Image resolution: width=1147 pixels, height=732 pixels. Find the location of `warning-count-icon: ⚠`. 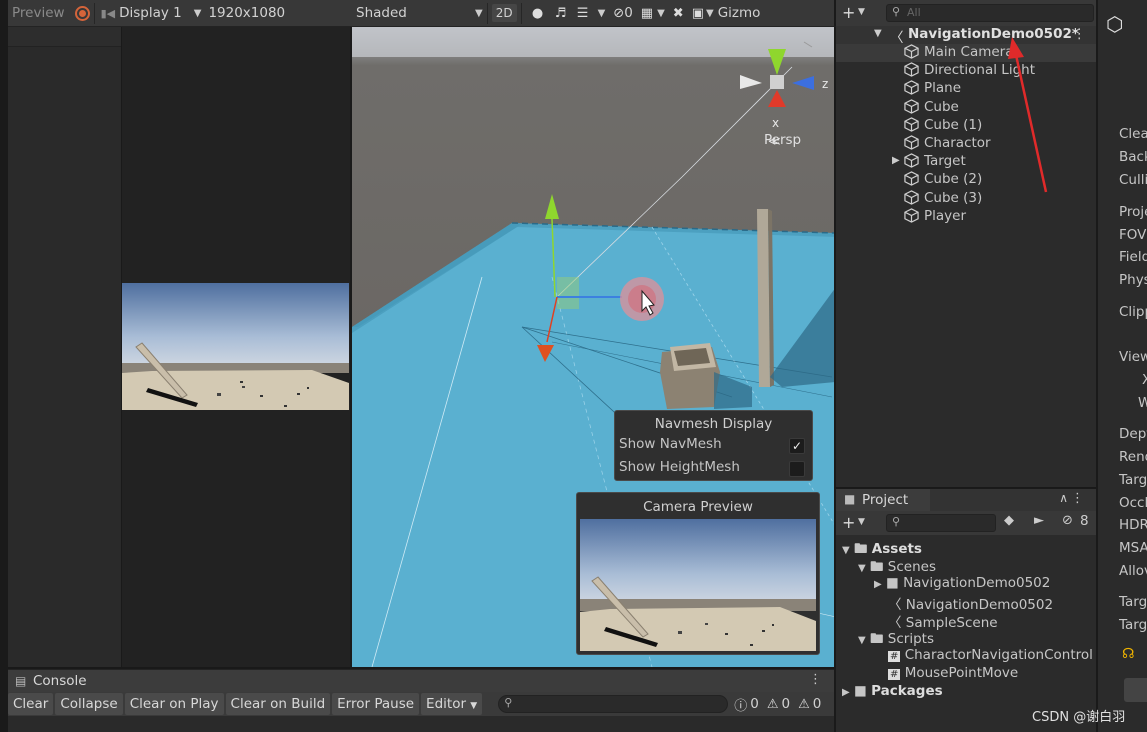

warning-count-icon: ⚠ is located at coordinates (773, 704).